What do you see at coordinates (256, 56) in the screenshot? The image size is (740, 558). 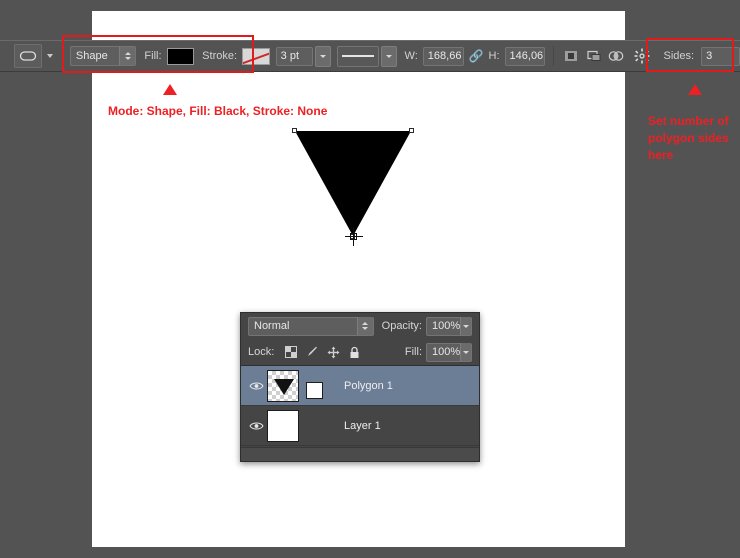 I see `stroke-color-swatch` at bounding box center [256, 56].